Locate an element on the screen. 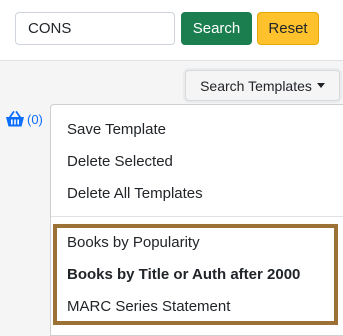 The width and height of the screenshot is (343, 336). basket-count: (0) is located at coordinates (35, 119).